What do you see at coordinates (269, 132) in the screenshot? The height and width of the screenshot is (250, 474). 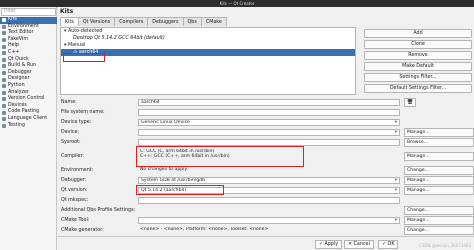 I see `device-select` at bounding box center [269, 132].